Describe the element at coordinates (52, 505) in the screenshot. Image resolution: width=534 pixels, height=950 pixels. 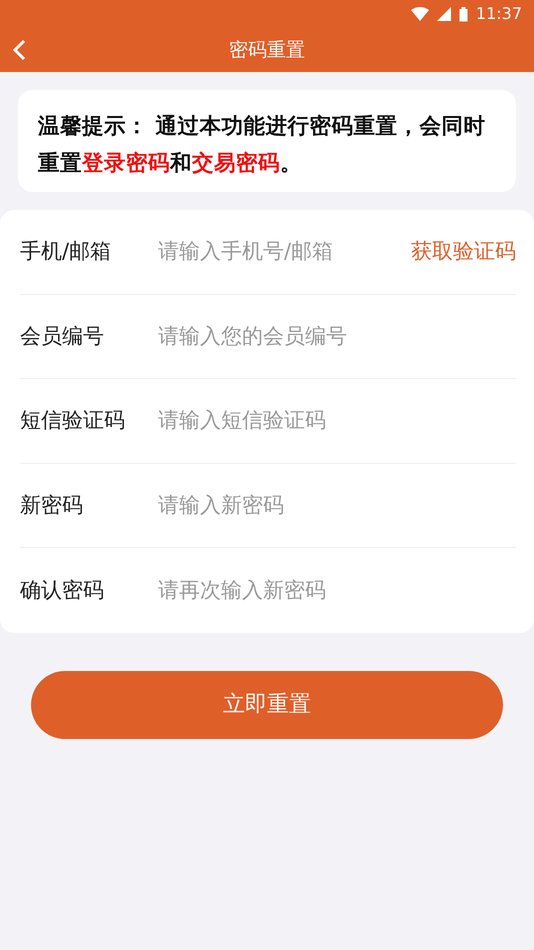
I see `field-label: 新密码` at that location.